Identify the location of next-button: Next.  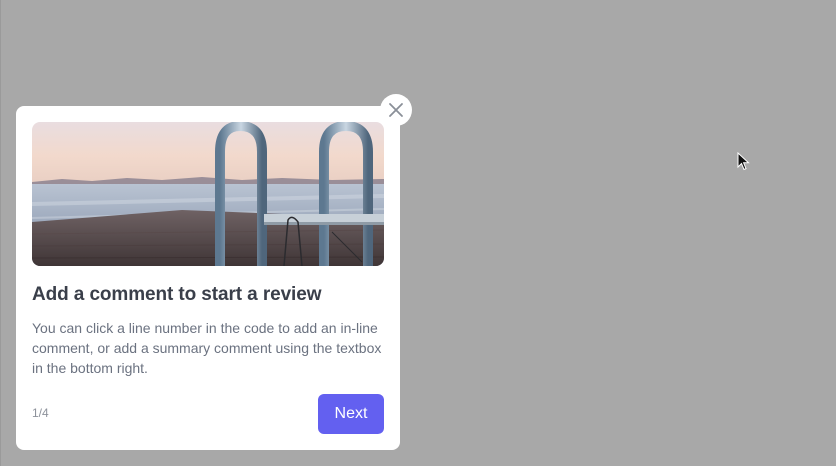
(351, 414).